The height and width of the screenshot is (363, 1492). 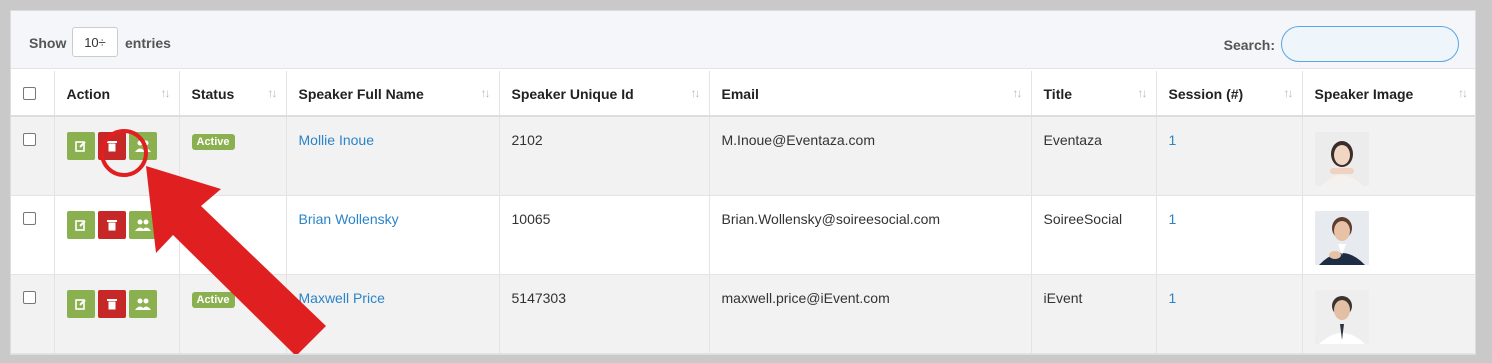 What do you see at coordinates (29, 93) in the screenshot?
I see `select-all-checkbox` at bounding box center [29, 93].